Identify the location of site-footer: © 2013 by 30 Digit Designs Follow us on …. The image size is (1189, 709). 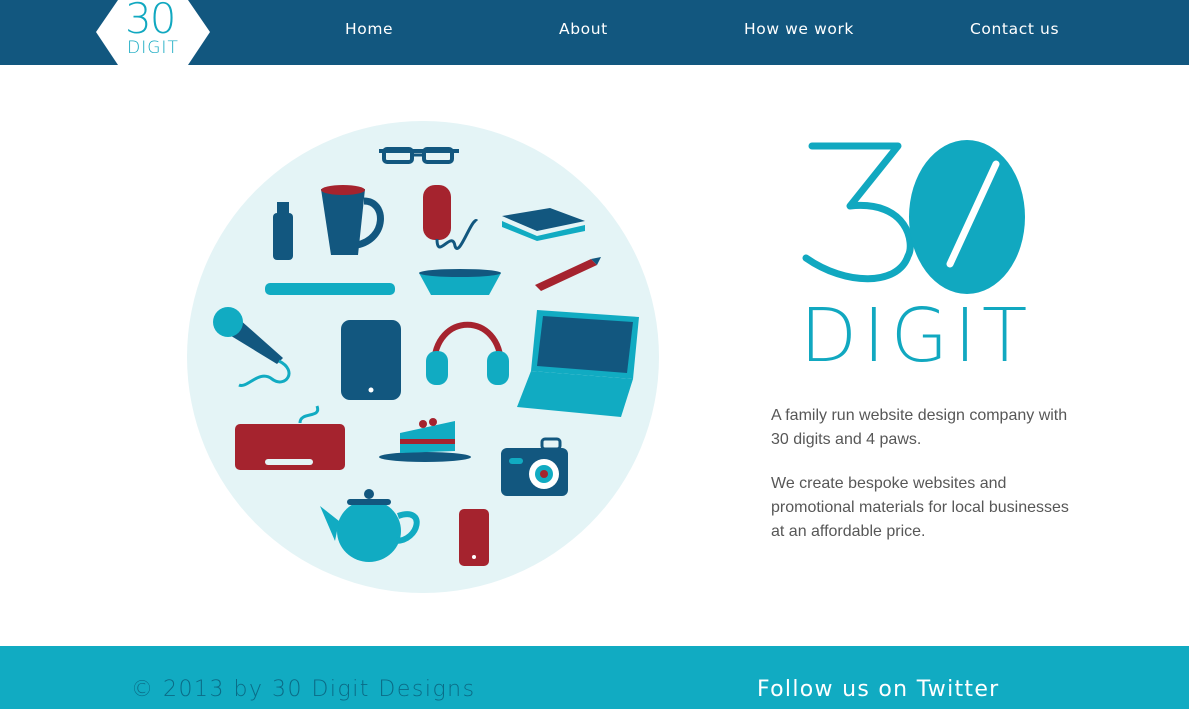
(594, 677).